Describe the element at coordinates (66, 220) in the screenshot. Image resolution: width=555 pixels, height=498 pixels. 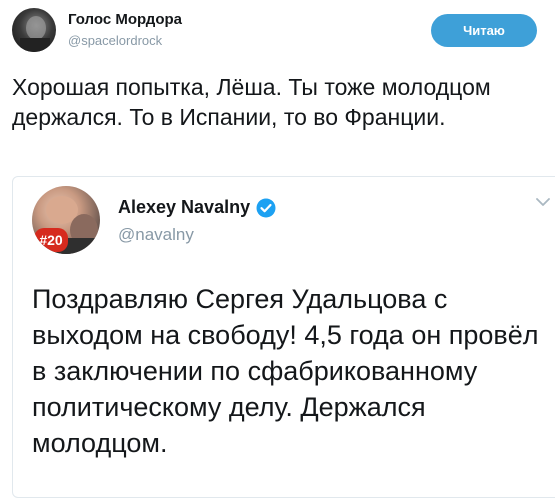
I see `quoted-avatar: #20` at that location.